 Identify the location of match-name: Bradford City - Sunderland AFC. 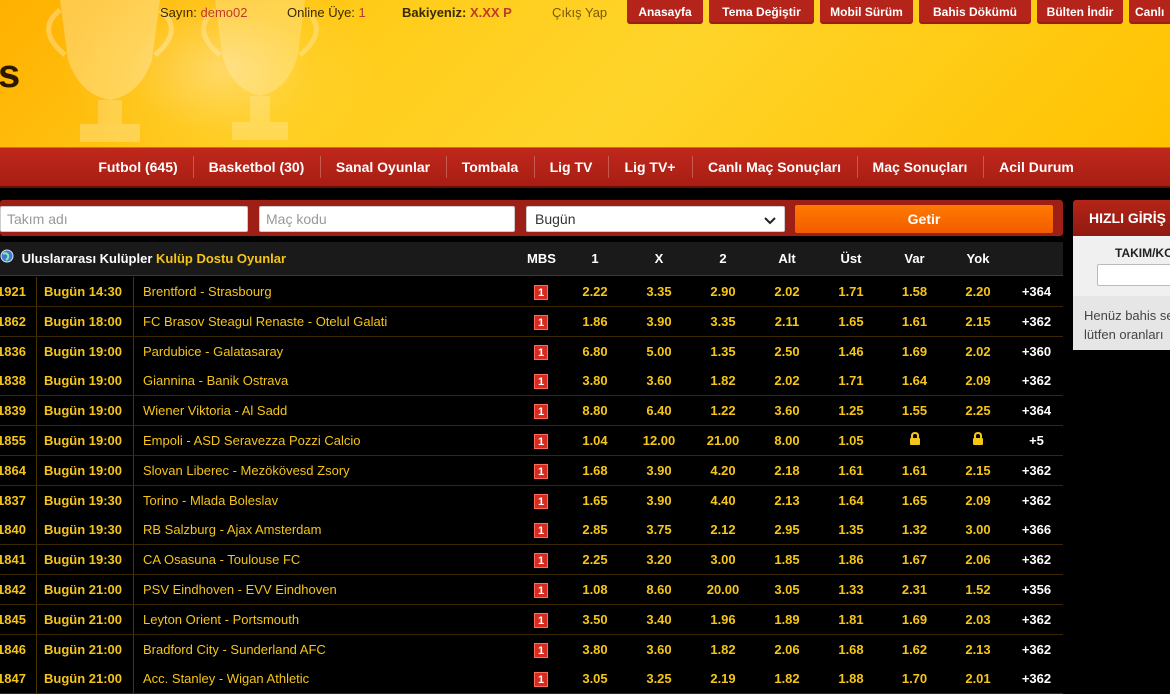
(333, 649).